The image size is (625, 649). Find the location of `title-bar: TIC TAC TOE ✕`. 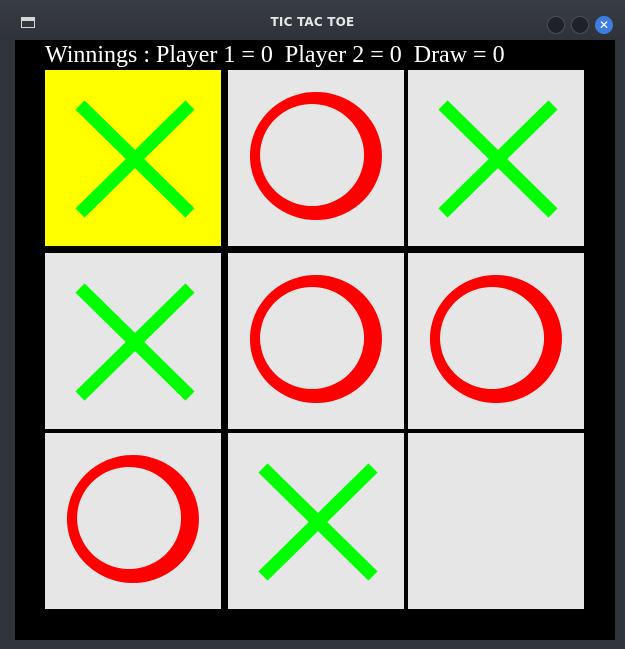

title-bar: TIC TAC TOE ✕ is located at coordinates (312, 20).